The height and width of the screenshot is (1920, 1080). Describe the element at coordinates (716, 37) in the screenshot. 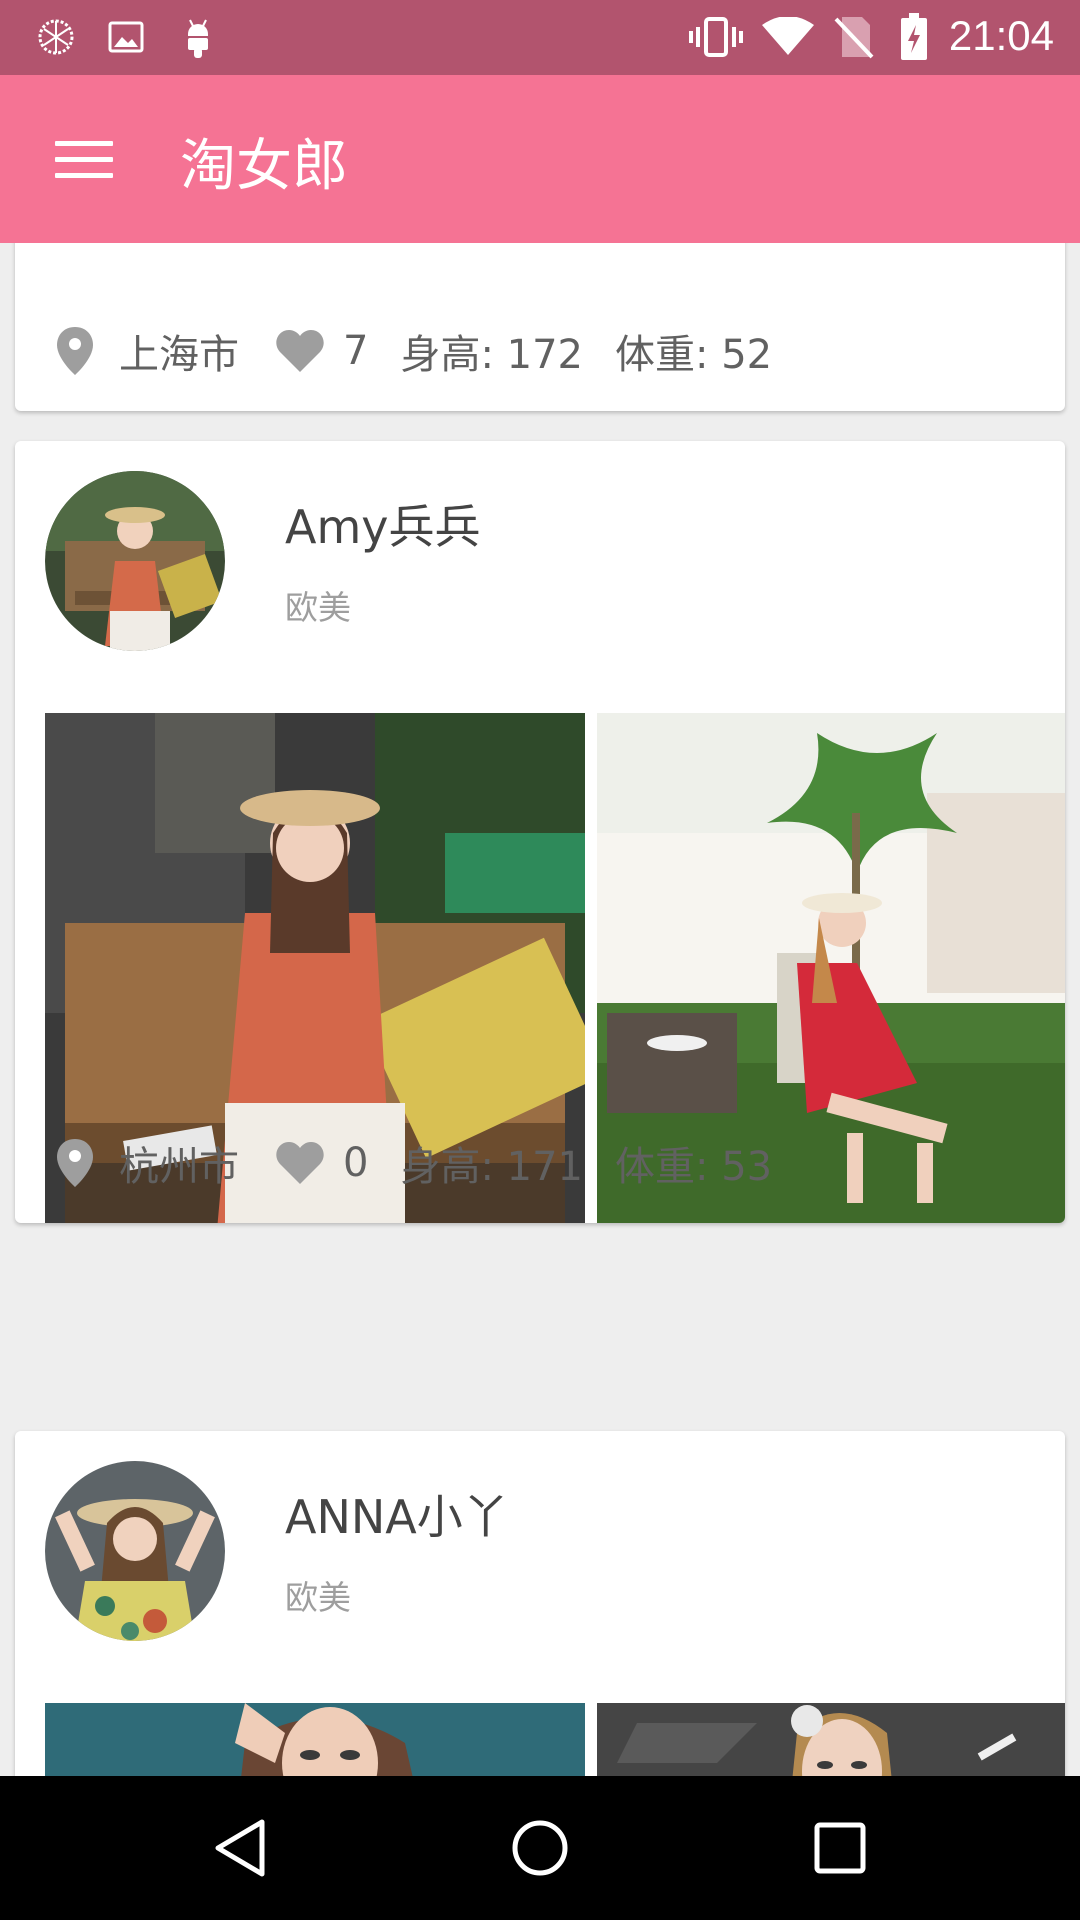

I see `vibrate-icon` at that location.